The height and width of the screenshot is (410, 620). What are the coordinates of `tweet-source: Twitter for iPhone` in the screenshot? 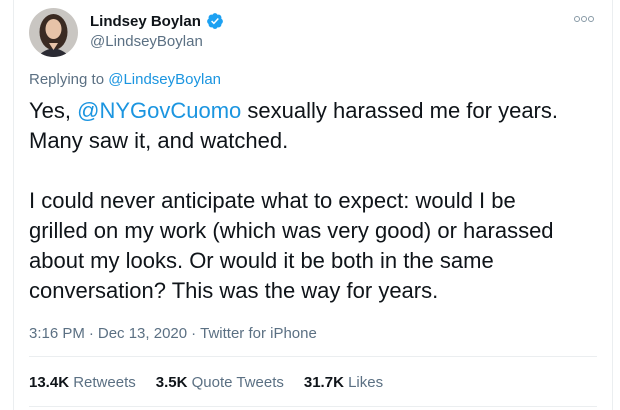 It's located at (258, 333).